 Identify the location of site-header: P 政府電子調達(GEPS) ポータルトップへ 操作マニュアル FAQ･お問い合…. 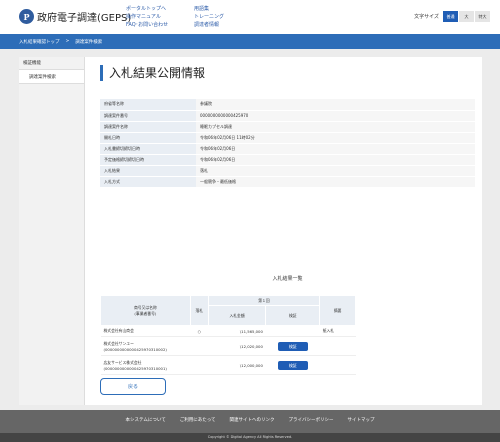
(250, 17).